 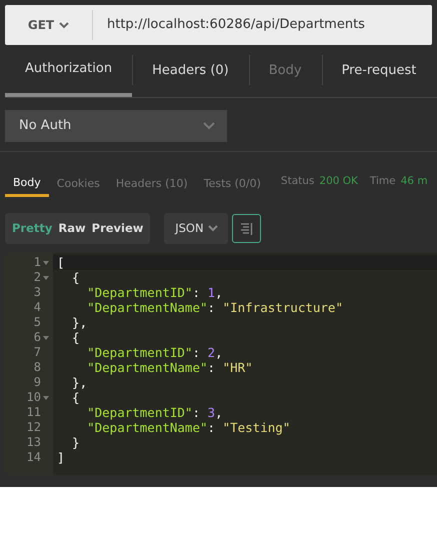 I want to click on auth-type-dropdown: No Auth, so click(x=116, y=126).